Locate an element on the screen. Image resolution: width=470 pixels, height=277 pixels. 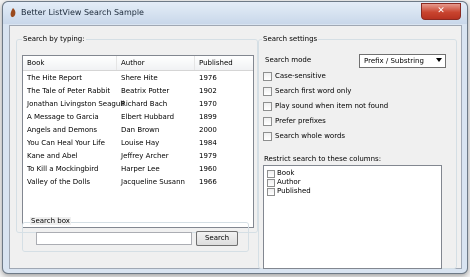
restrict-columns-list: Book Author Published is located at coordinates (352, 217).